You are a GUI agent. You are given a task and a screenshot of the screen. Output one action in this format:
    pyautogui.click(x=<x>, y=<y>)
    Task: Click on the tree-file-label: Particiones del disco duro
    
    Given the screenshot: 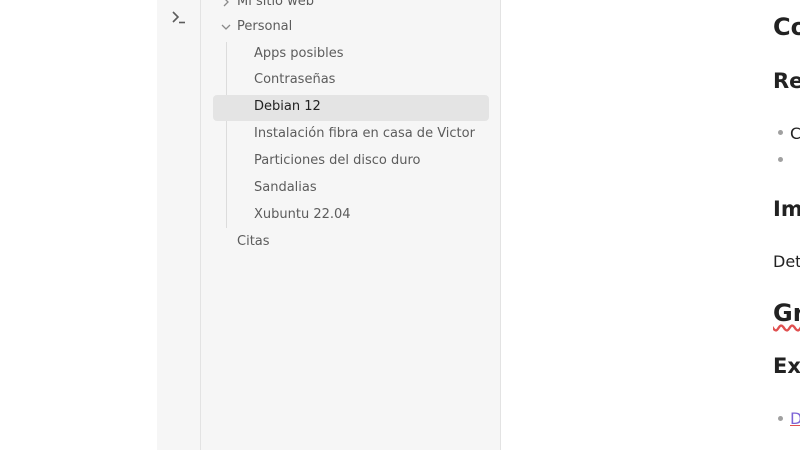 What is the action you would take?
    pyautogui.click(x=337, y=160)
    